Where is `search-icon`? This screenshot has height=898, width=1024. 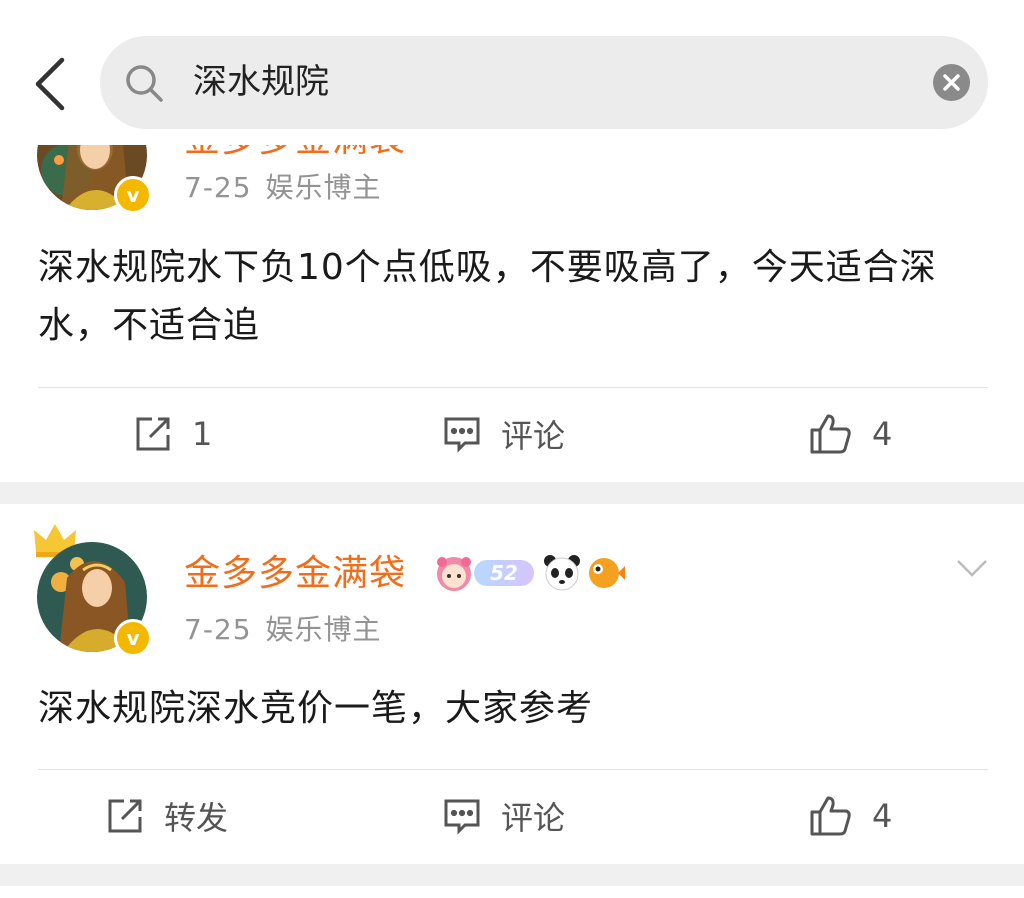 search-icon is located at coordinates (144, 83).